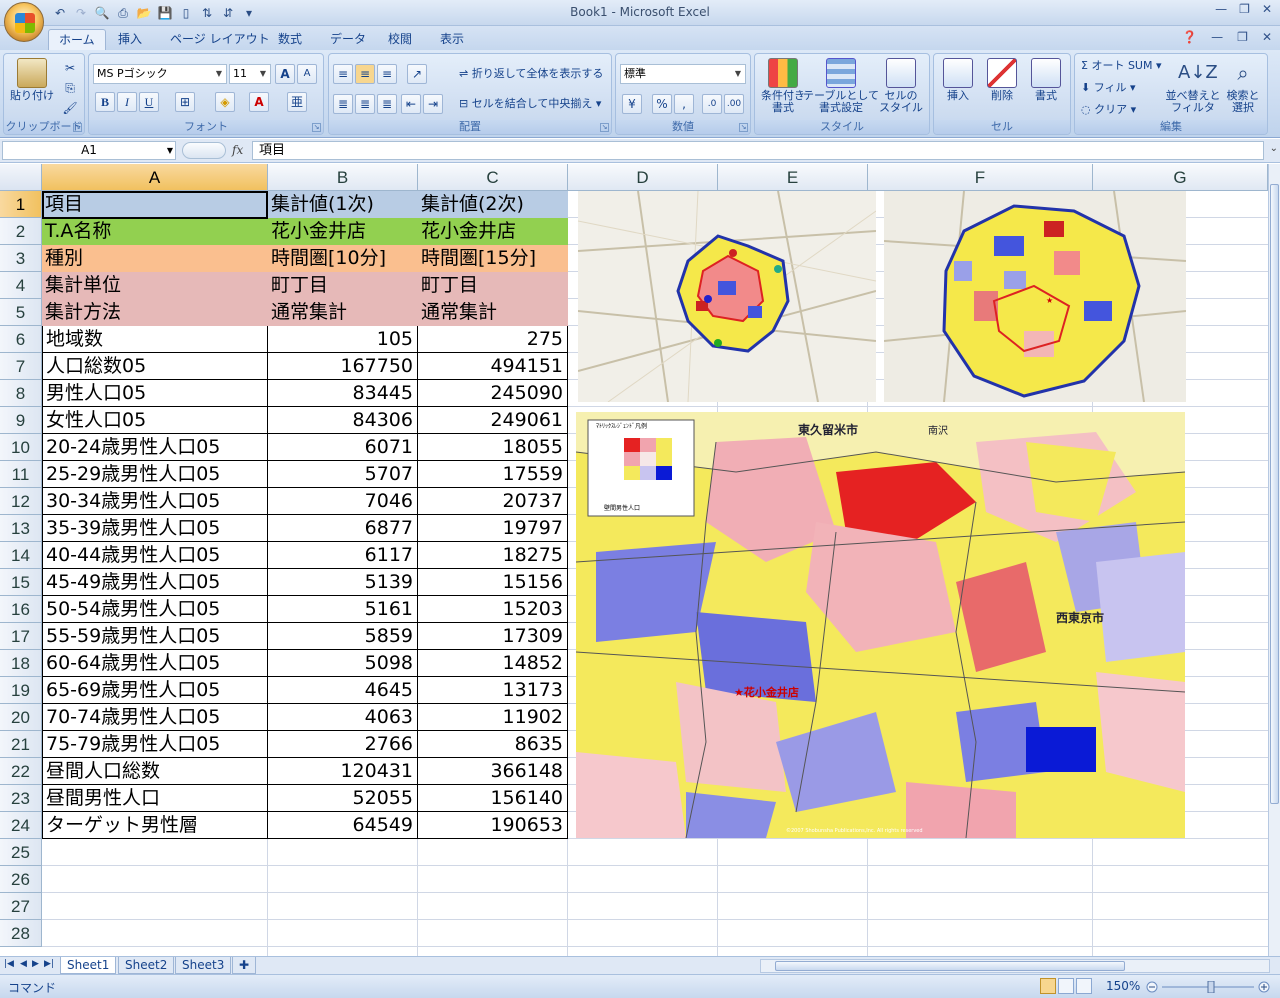 This screenshot has width=1280, height=998. What do you see at coordinates (155, 717) in the screenshot?
I see `cell-a20: 70-74歳男性人口05` at bounding box center [155, 717].